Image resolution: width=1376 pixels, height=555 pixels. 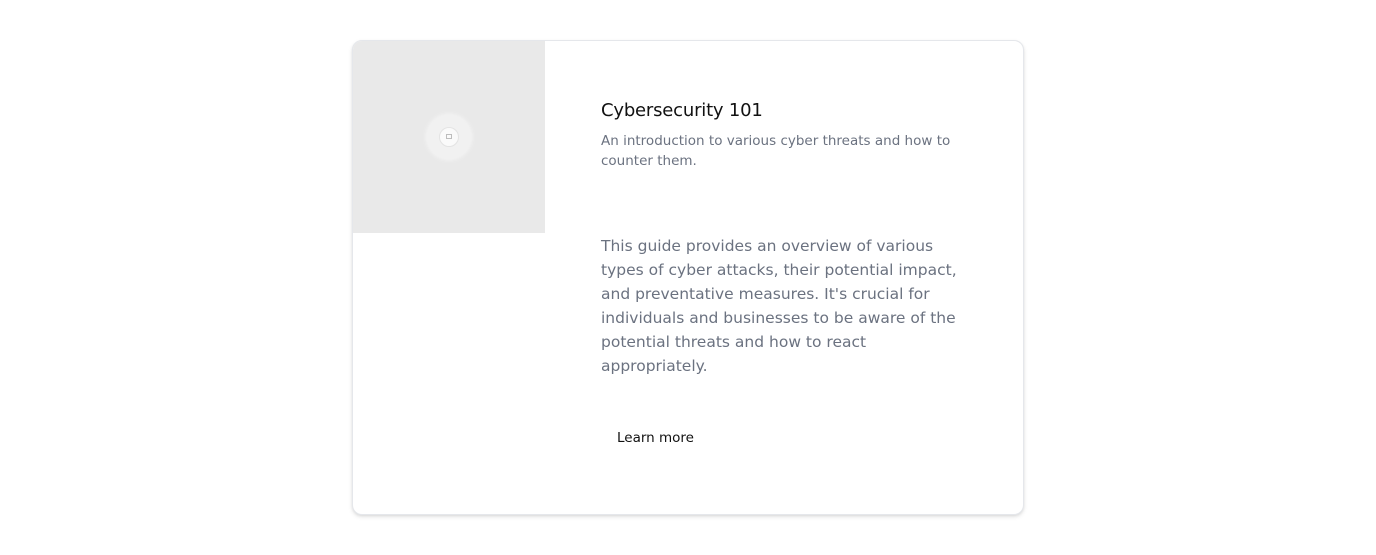 I want to click on learn-more-button: Learn more, so click(x=655, y=438).